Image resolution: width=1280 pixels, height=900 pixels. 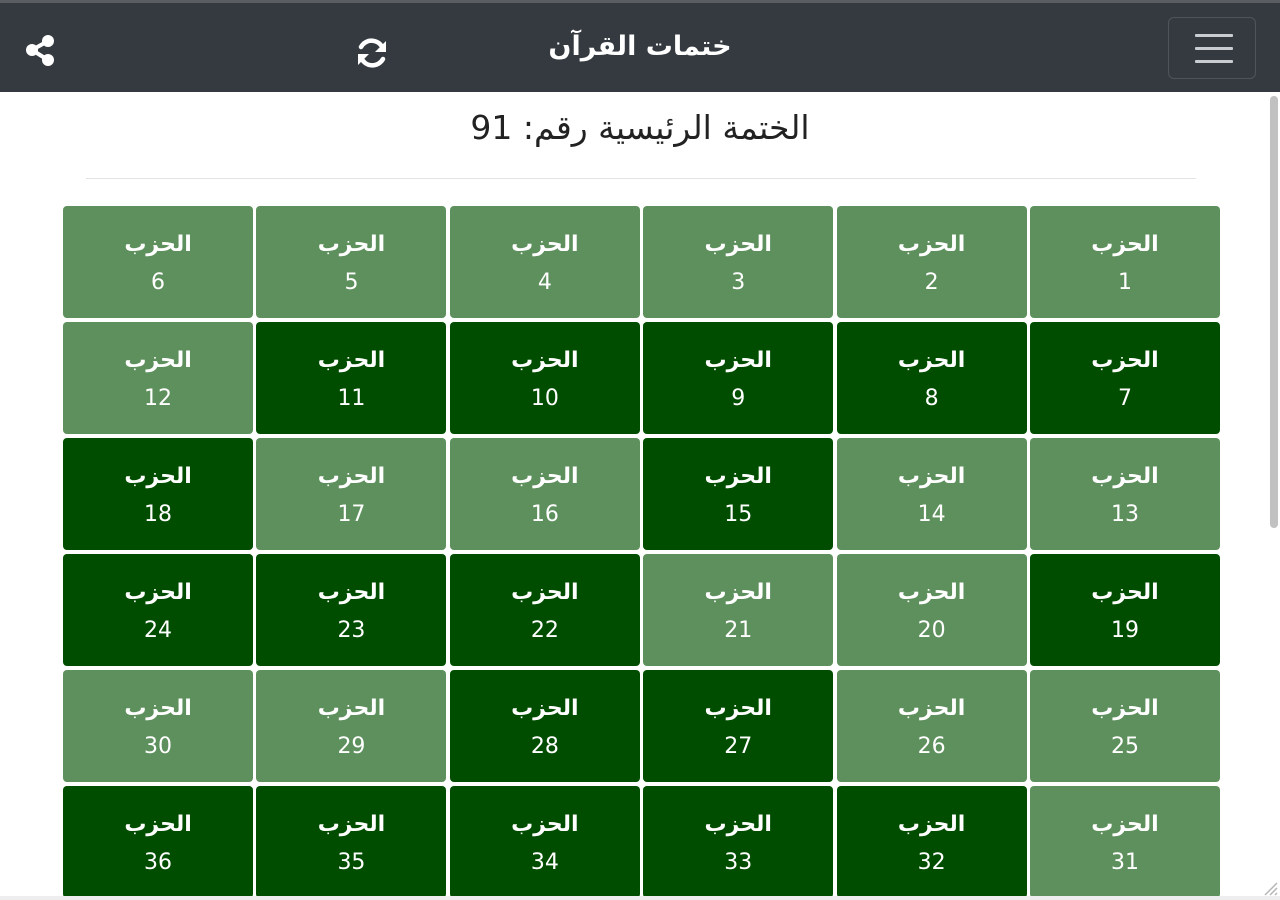 What do you see at coordinates (738, 378) in the screenshot?
I see `hizb-cell: الحزب 9` at bounding box center [738, 378].